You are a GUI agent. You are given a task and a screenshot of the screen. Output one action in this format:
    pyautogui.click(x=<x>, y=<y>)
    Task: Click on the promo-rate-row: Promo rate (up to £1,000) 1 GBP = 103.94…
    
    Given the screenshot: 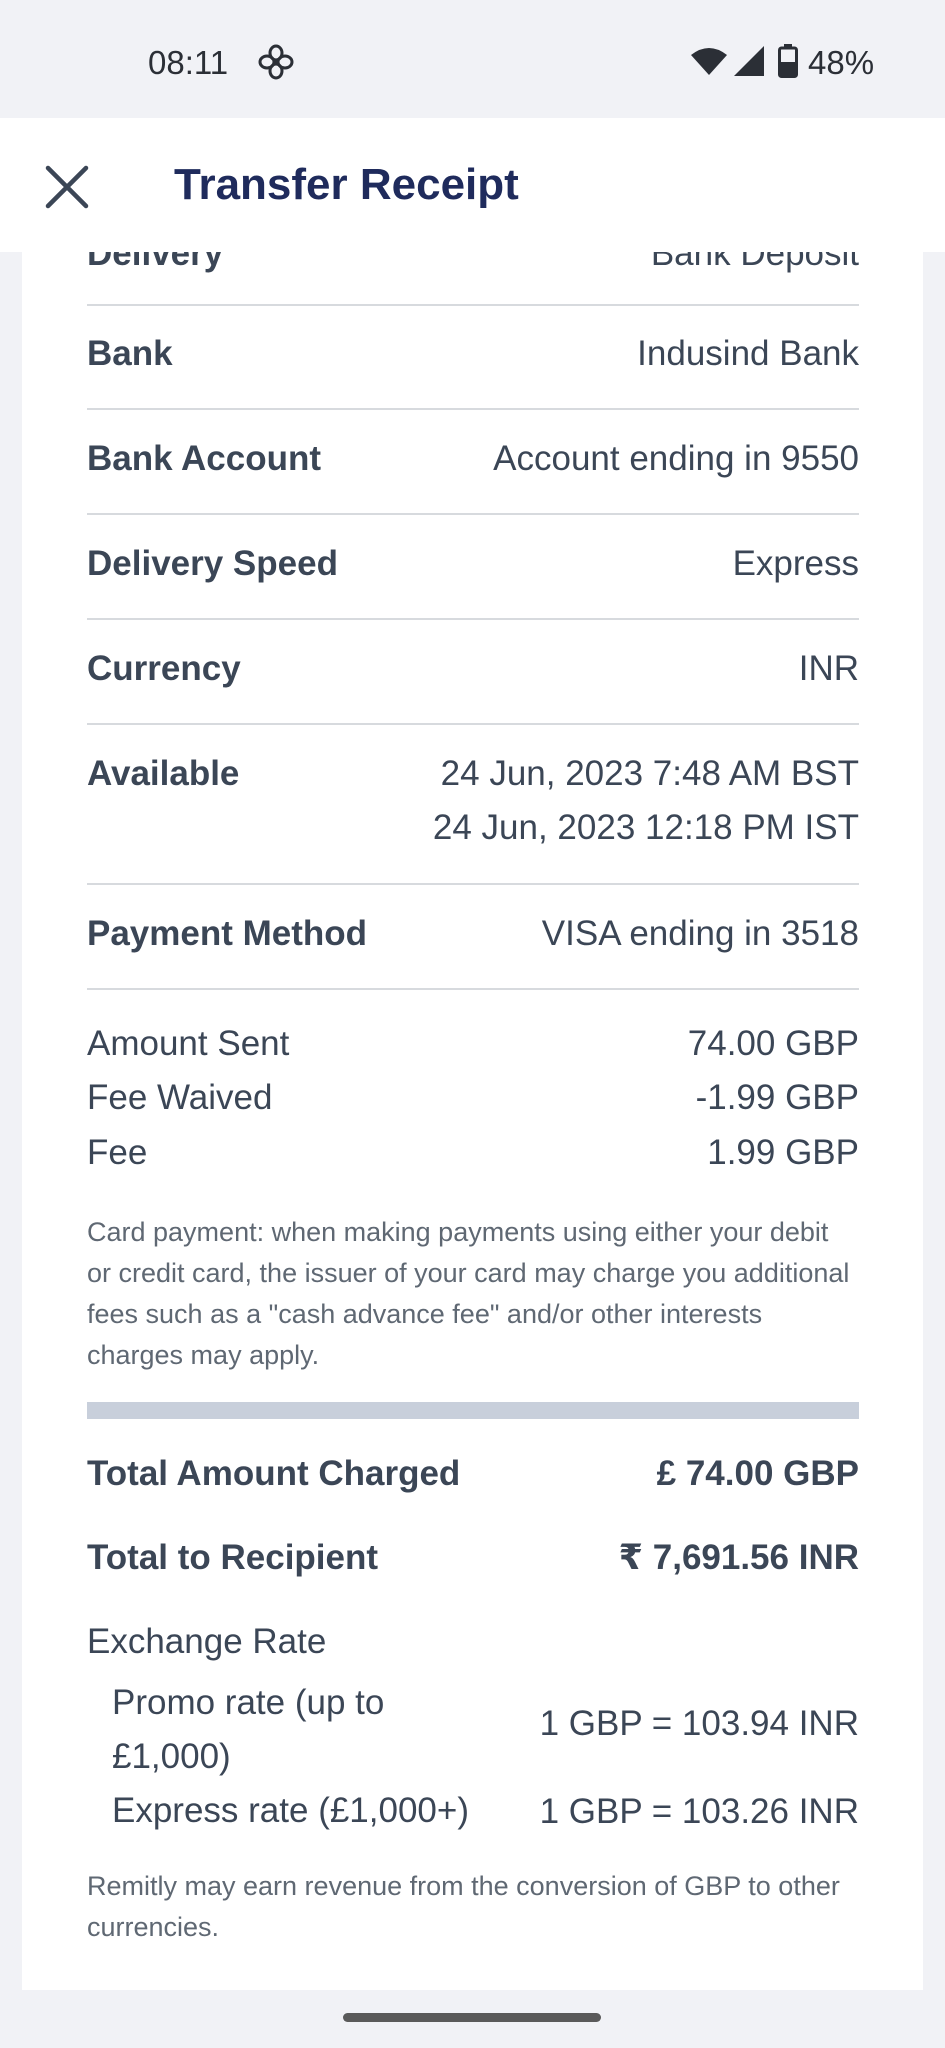 What is the action you would take?
    pyautogui.click(x=485, y=1731)
    